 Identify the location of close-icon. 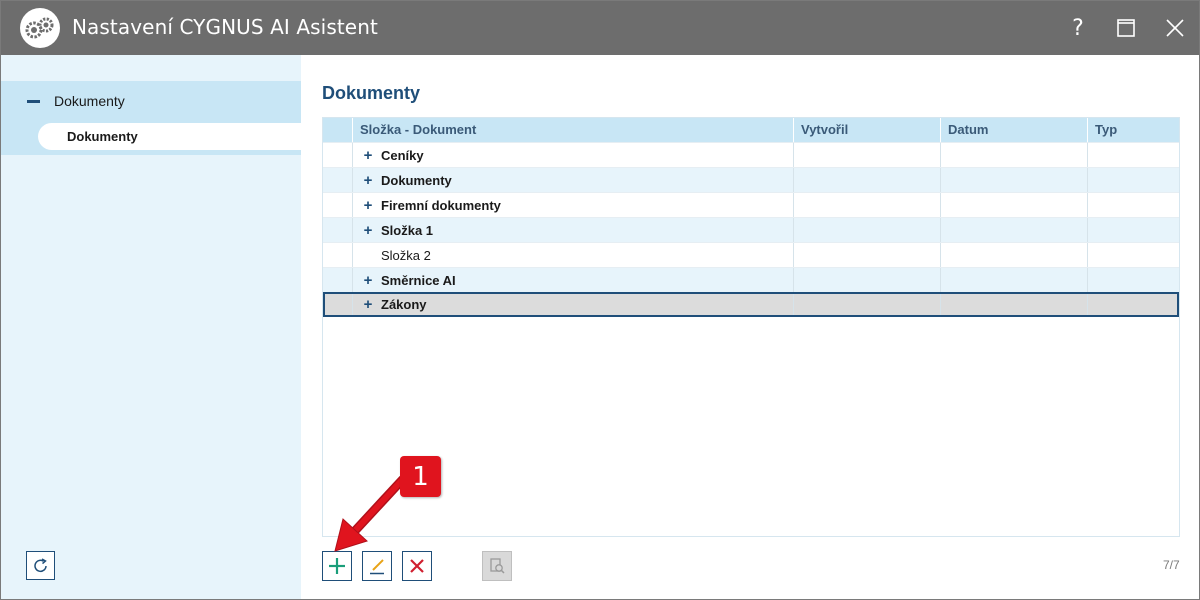
(1175, 28).